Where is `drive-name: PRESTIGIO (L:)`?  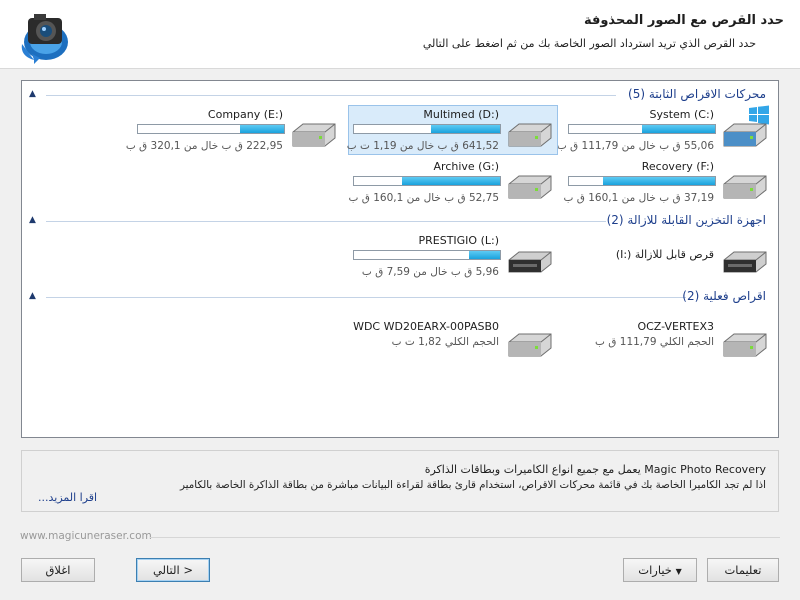 drive-name: PRESTIGIO (L:) is located at coordinates (458, 240).